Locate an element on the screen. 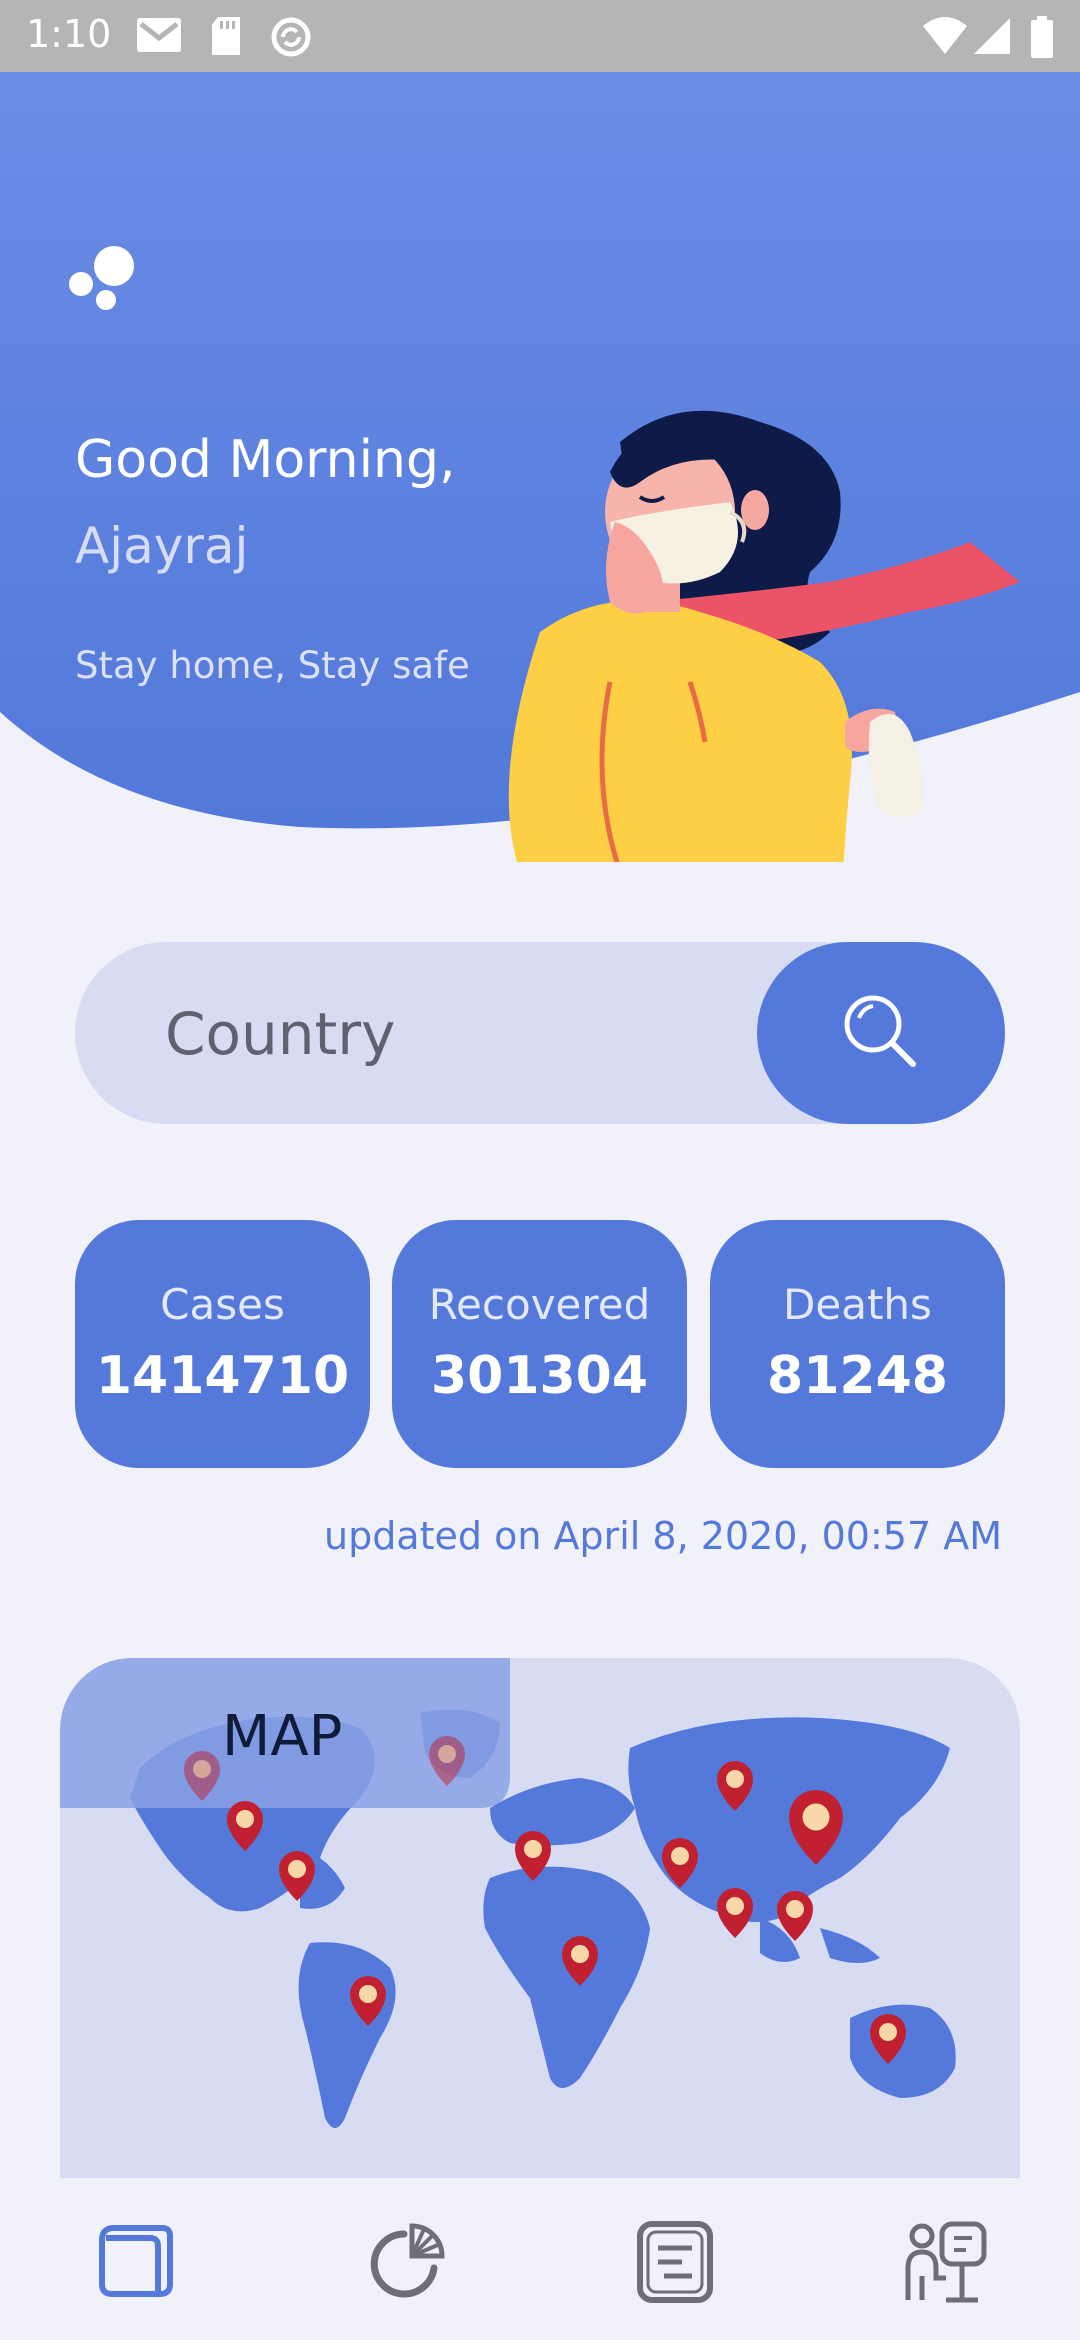 The image size is (1080, 2340). stat-label: Cases is located at coordinates (222, 1304).